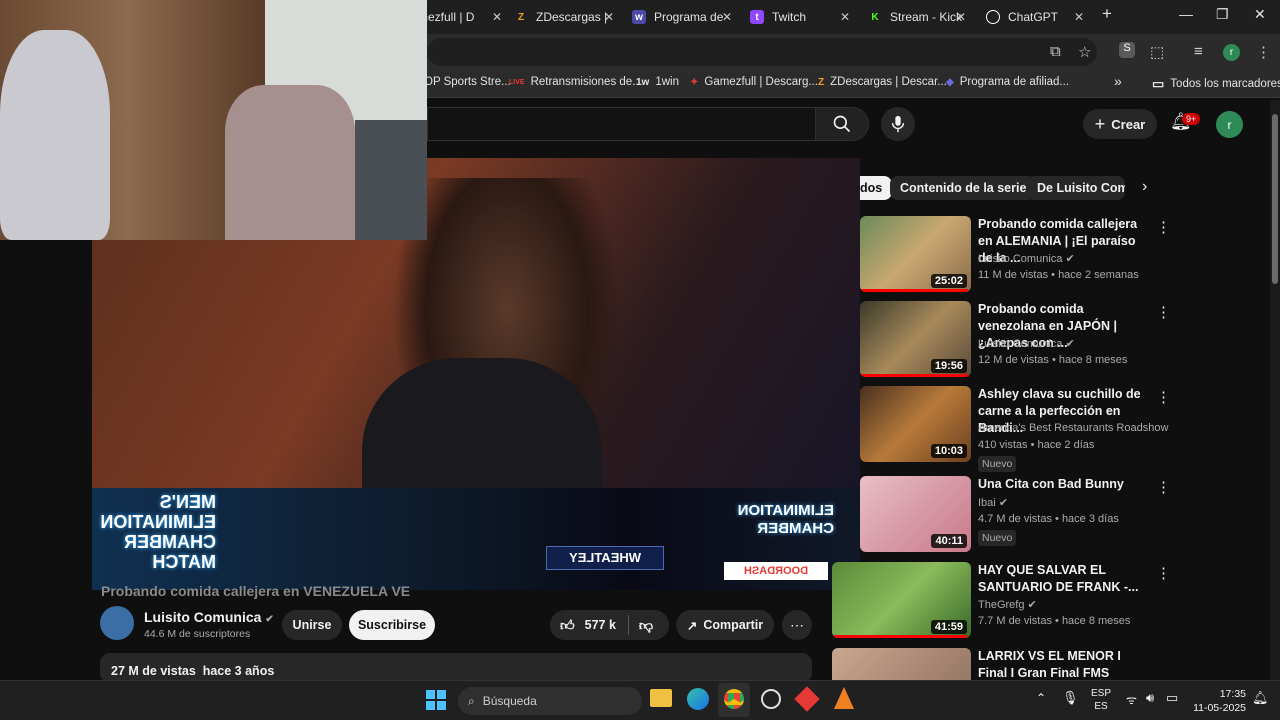 The image size is (1280, 720). I want to click on like-dislike-group: 👍︎ 577 k 👎︎, so click(609, 625).